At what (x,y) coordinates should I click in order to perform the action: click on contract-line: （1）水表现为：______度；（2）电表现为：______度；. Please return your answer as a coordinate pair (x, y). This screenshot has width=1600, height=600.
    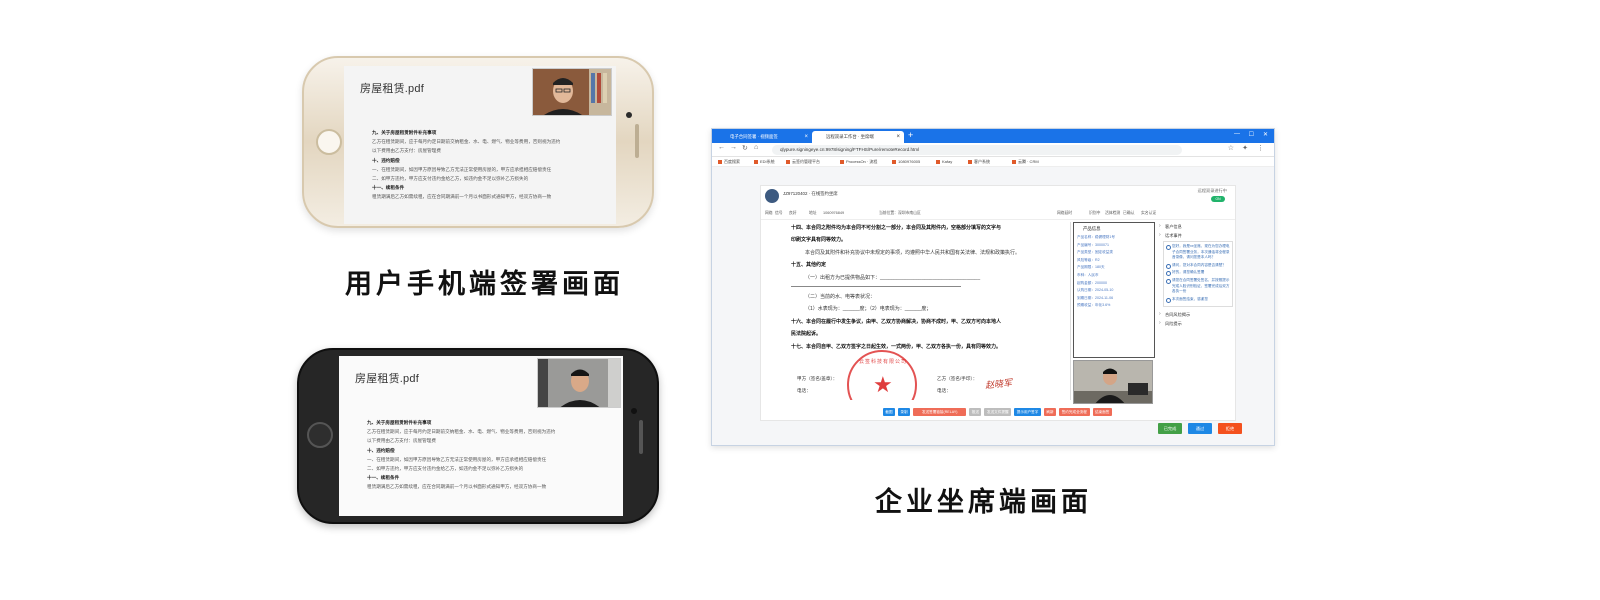
    Looking at the image, I should click on (868, 309).